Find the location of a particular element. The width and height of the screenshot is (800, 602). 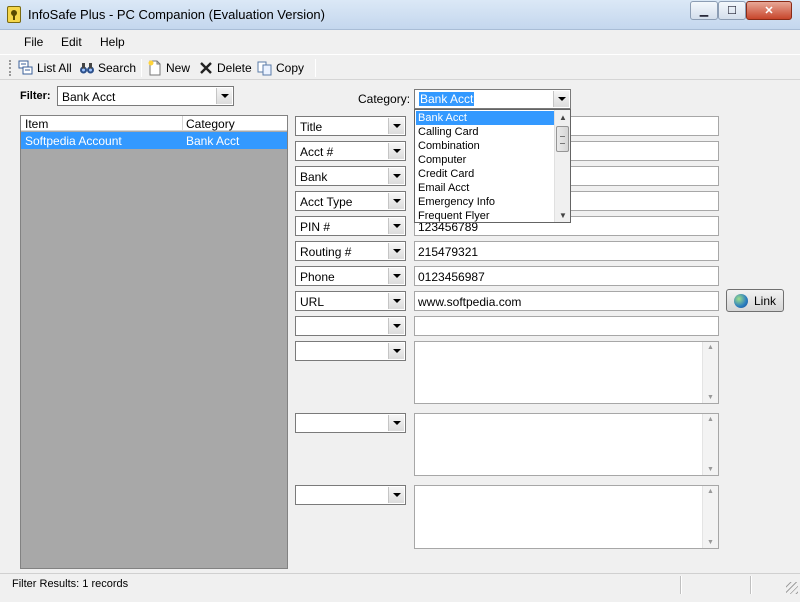

copy-label: Copy is located at coordinates (290, 68).